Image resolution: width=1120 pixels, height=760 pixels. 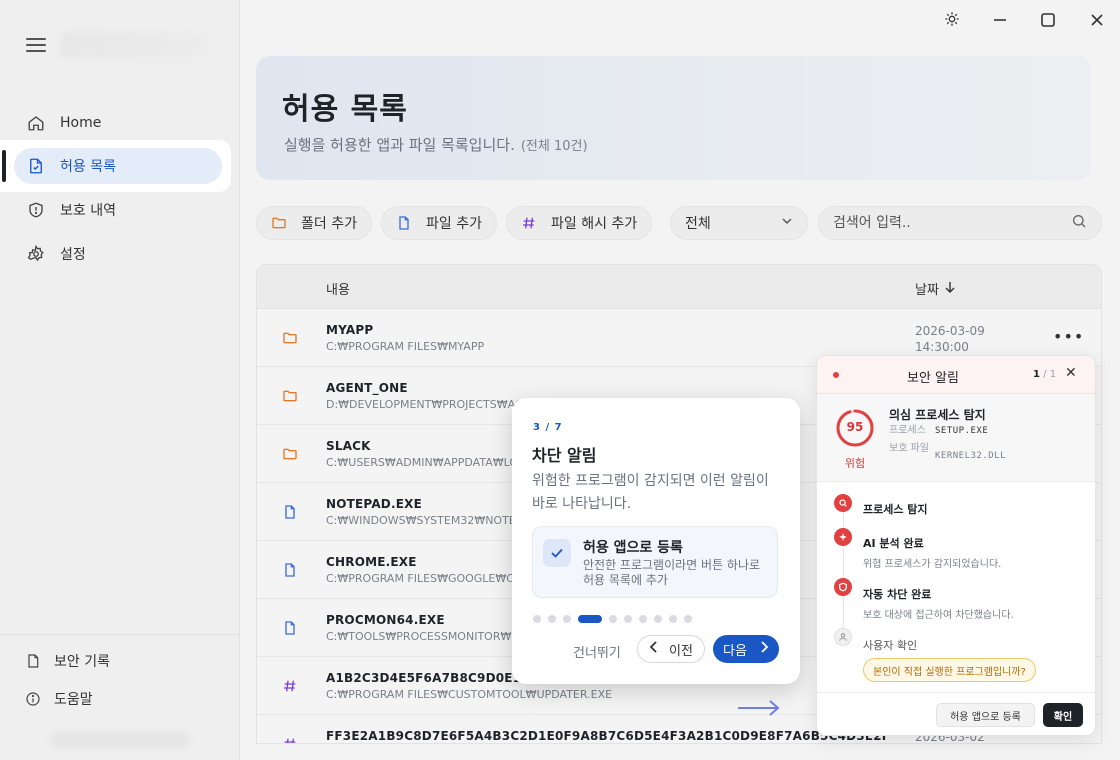 What do you see at coordinates (949, 670) in the screenshot?
I see `confirmation-question: 본인이 직접 실행한 프로그램입니까?` at bounding box center [949, 670].